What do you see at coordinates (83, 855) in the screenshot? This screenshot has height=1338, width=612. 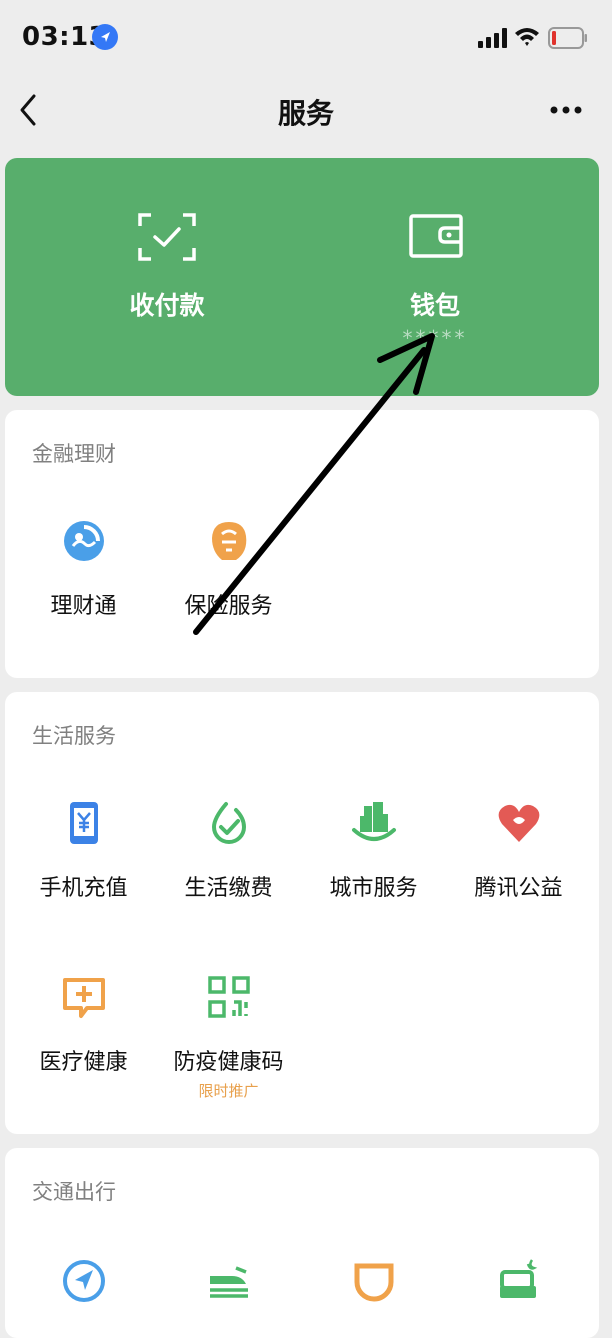 I see `grid-item-phone-recharge: 手机充值` at bounding box center [83, 855].